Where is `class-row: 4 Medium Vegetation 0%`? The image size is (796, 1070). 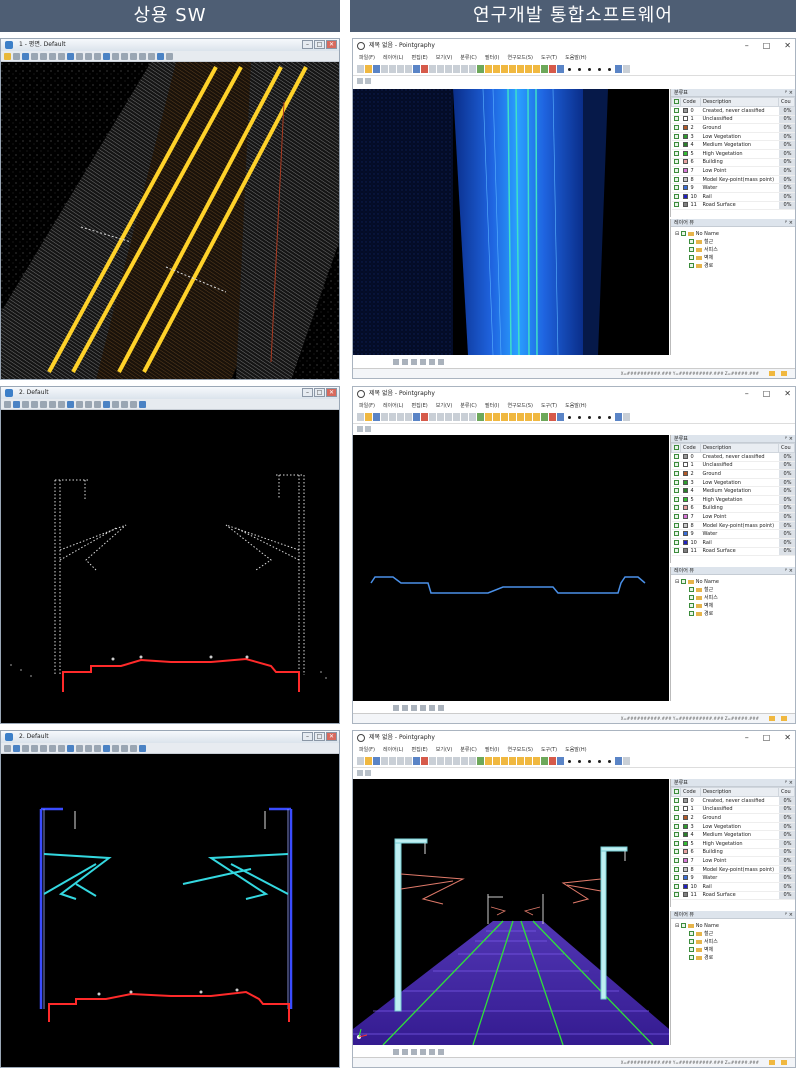
class-row: 4 Medium Vegetation 0% is located at coordinates (733, 835).